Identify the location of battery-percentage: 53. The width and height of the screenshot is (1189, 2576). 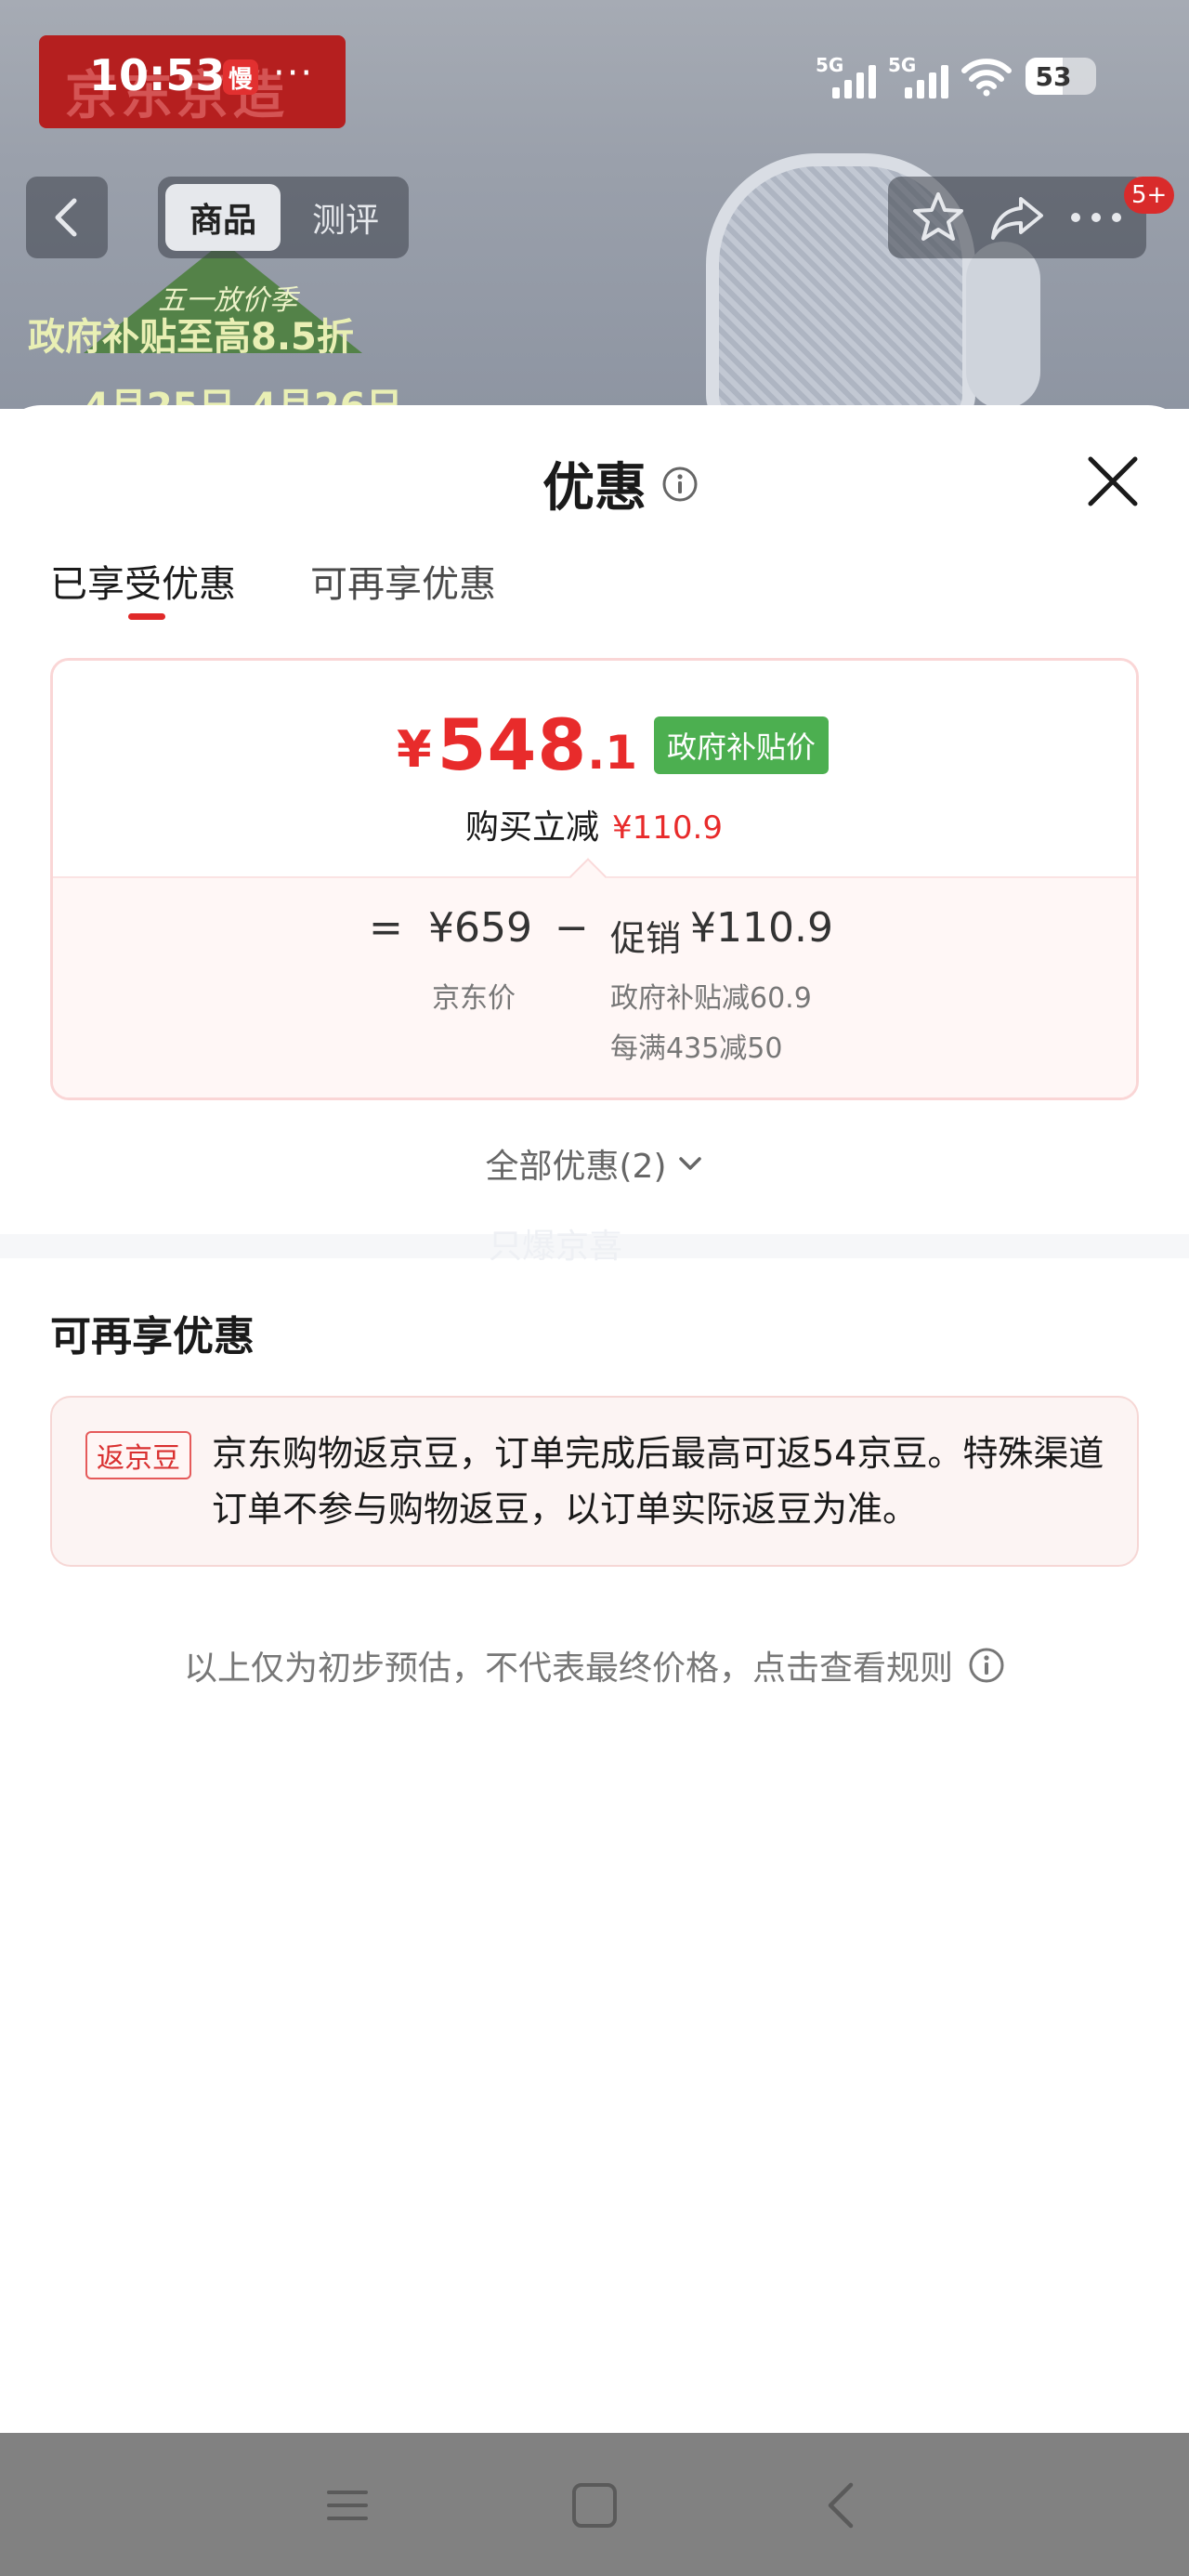
(1053, 76).